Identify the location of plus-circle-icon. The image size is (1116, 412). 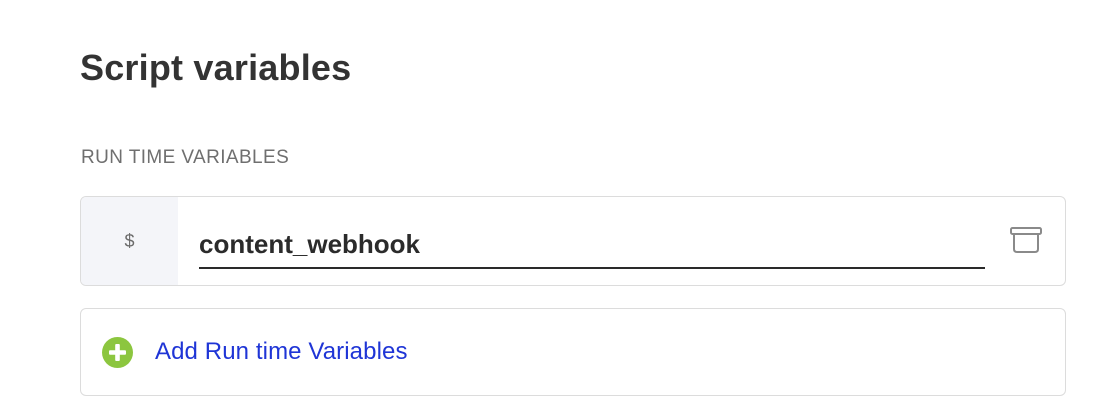
(117, 352).